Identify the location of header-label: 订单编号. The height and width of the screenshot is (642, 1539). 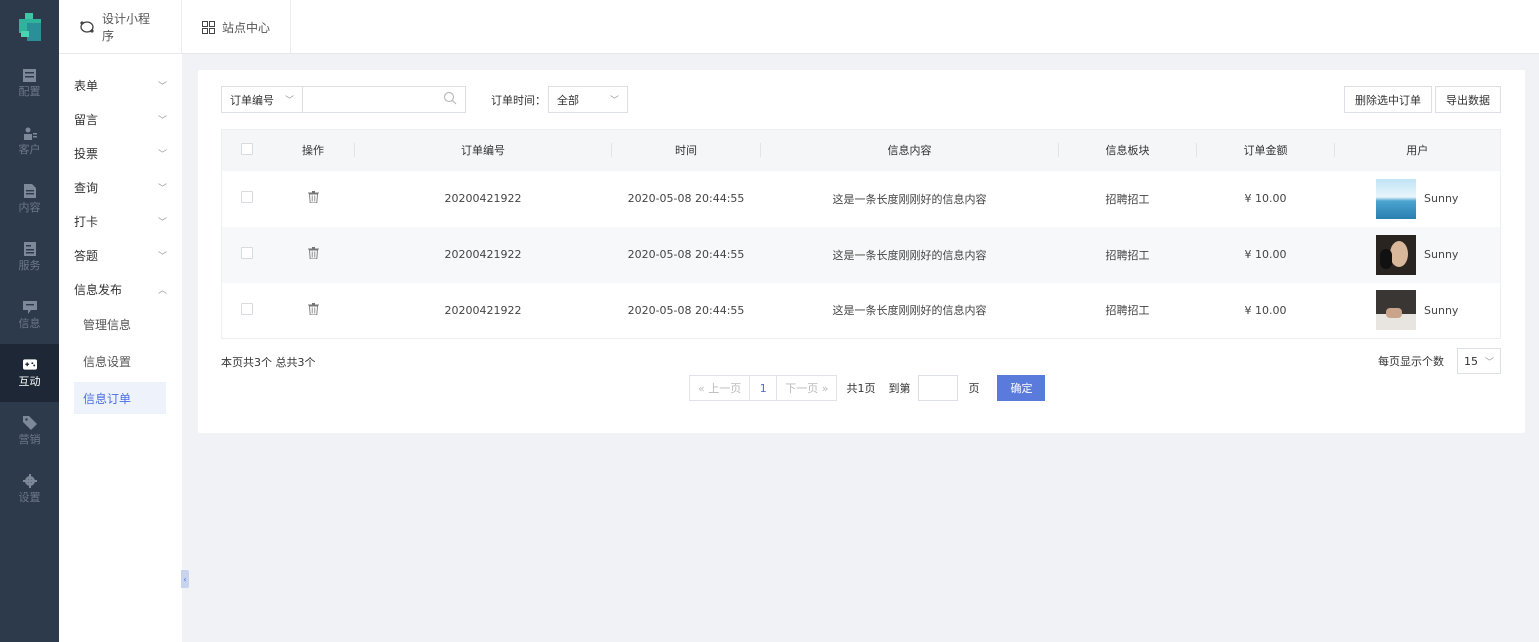
(483, 151).